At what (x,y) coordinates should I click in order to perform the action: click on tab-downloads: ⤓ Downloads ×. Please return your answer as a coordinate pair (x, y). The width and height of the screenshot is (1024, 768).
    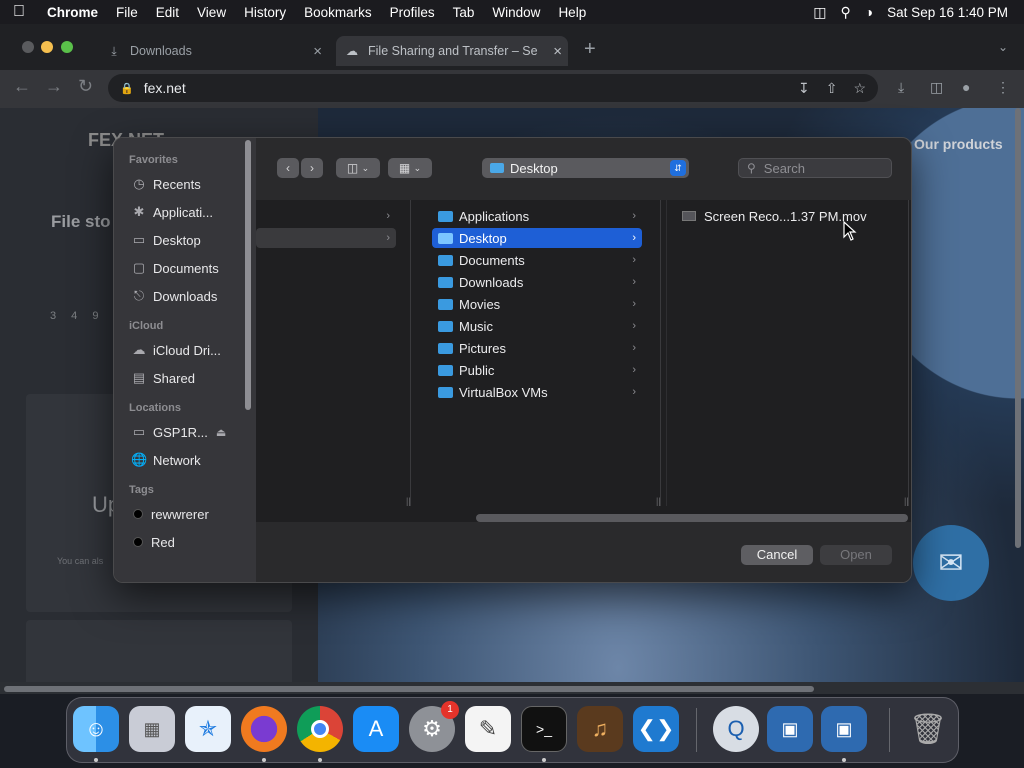
    Looking at the image, I should click on (212, 51).